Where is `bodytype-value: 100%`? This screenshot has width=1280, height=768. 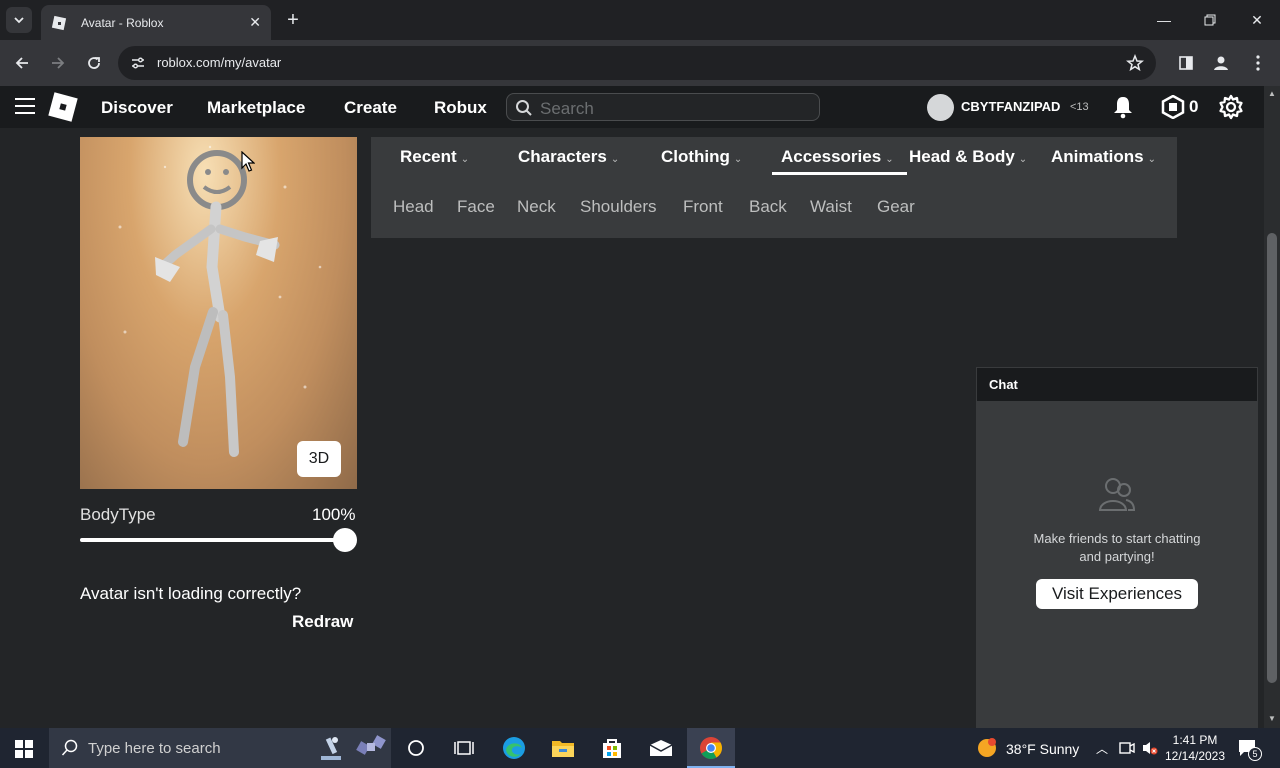 bodytype-value: 100% is located at coordinates (334, 514).